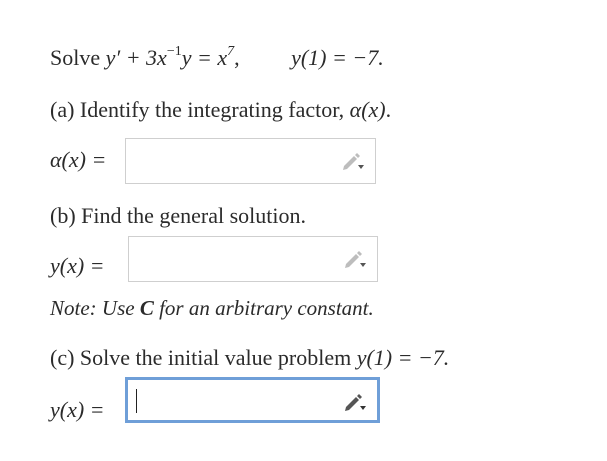  What do you see at coordinates (200, 109) in the screenshot?
I see `part-a-text: (a) Identify the integrating factor,` at bounding box center [200, 109].